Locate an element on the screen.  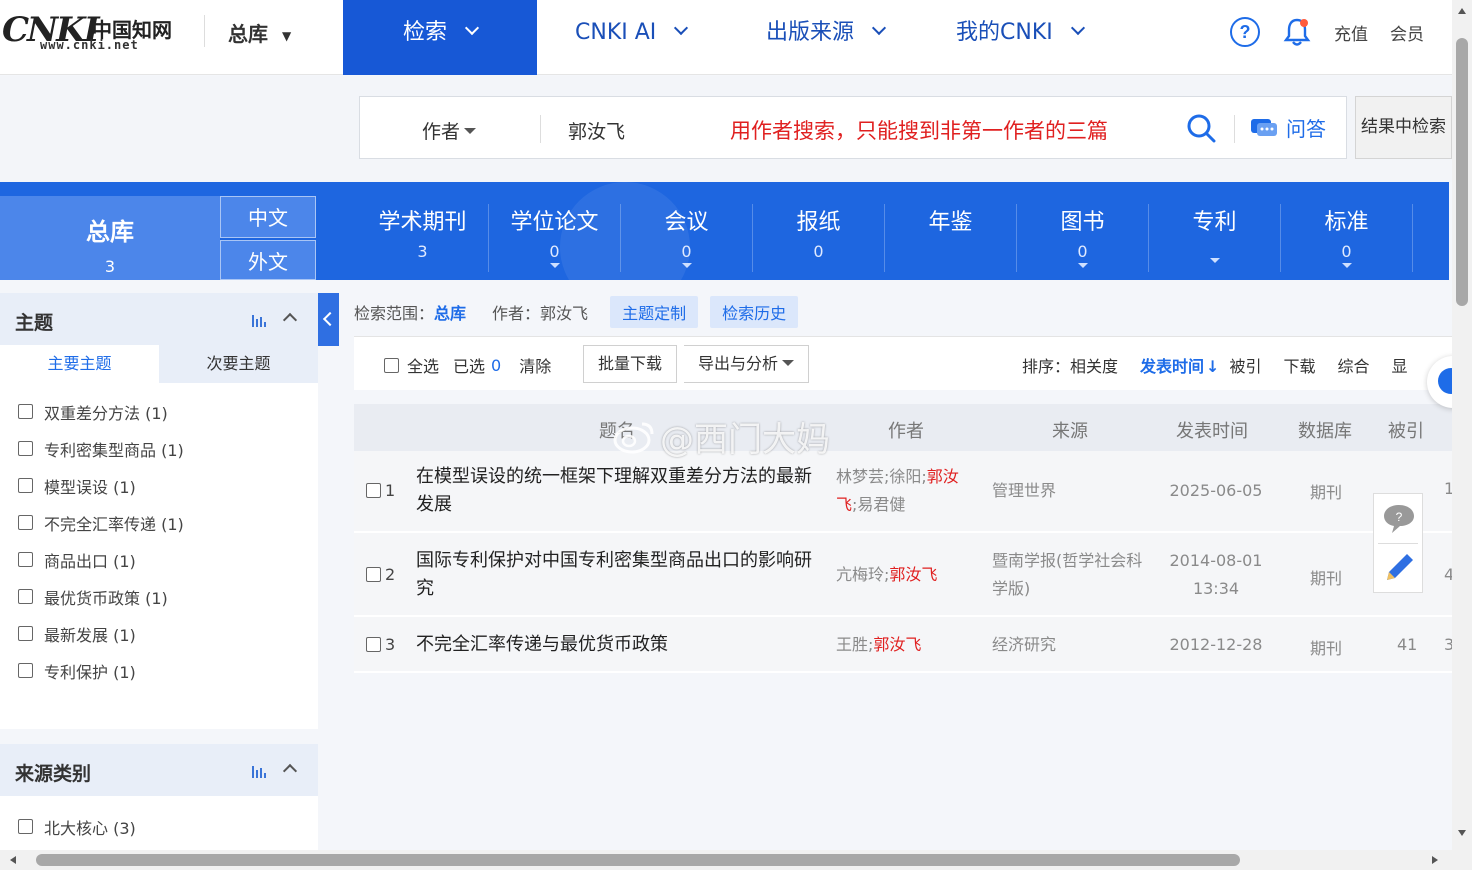
sort-relevance: 相关度 is located at coordinates (1094, 365).